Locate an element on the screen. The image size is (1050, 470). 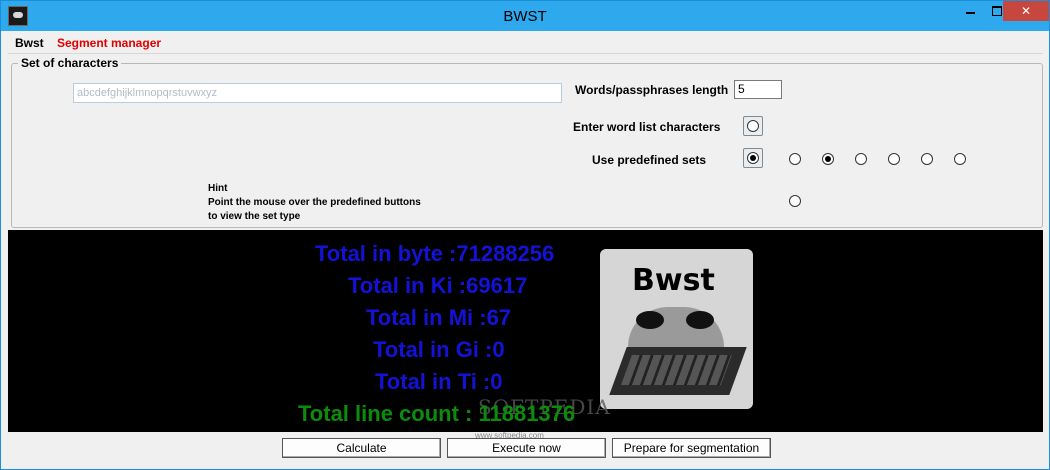
minimize-button is located at coordinates (970, 11).